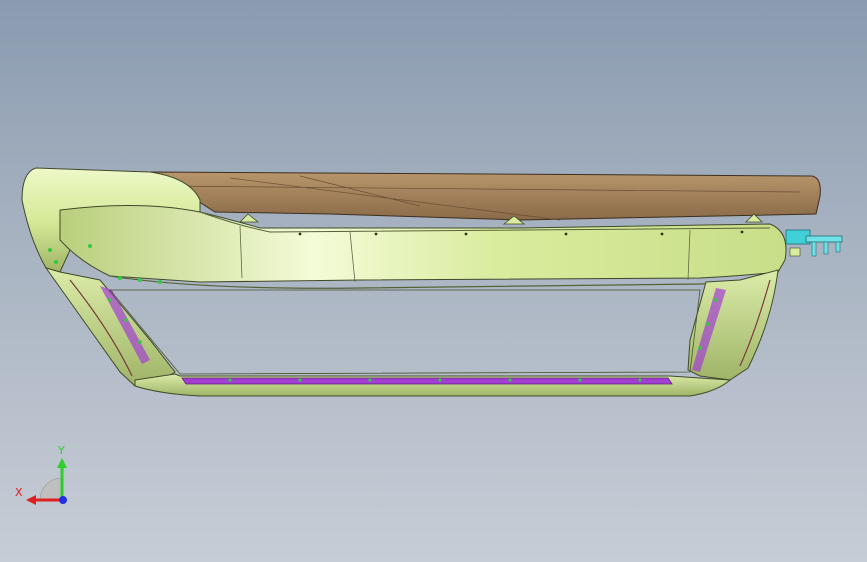  Describe the element at coordinates (41, 474) in the screenshot. I see `axis-triad: Y X` at that location.